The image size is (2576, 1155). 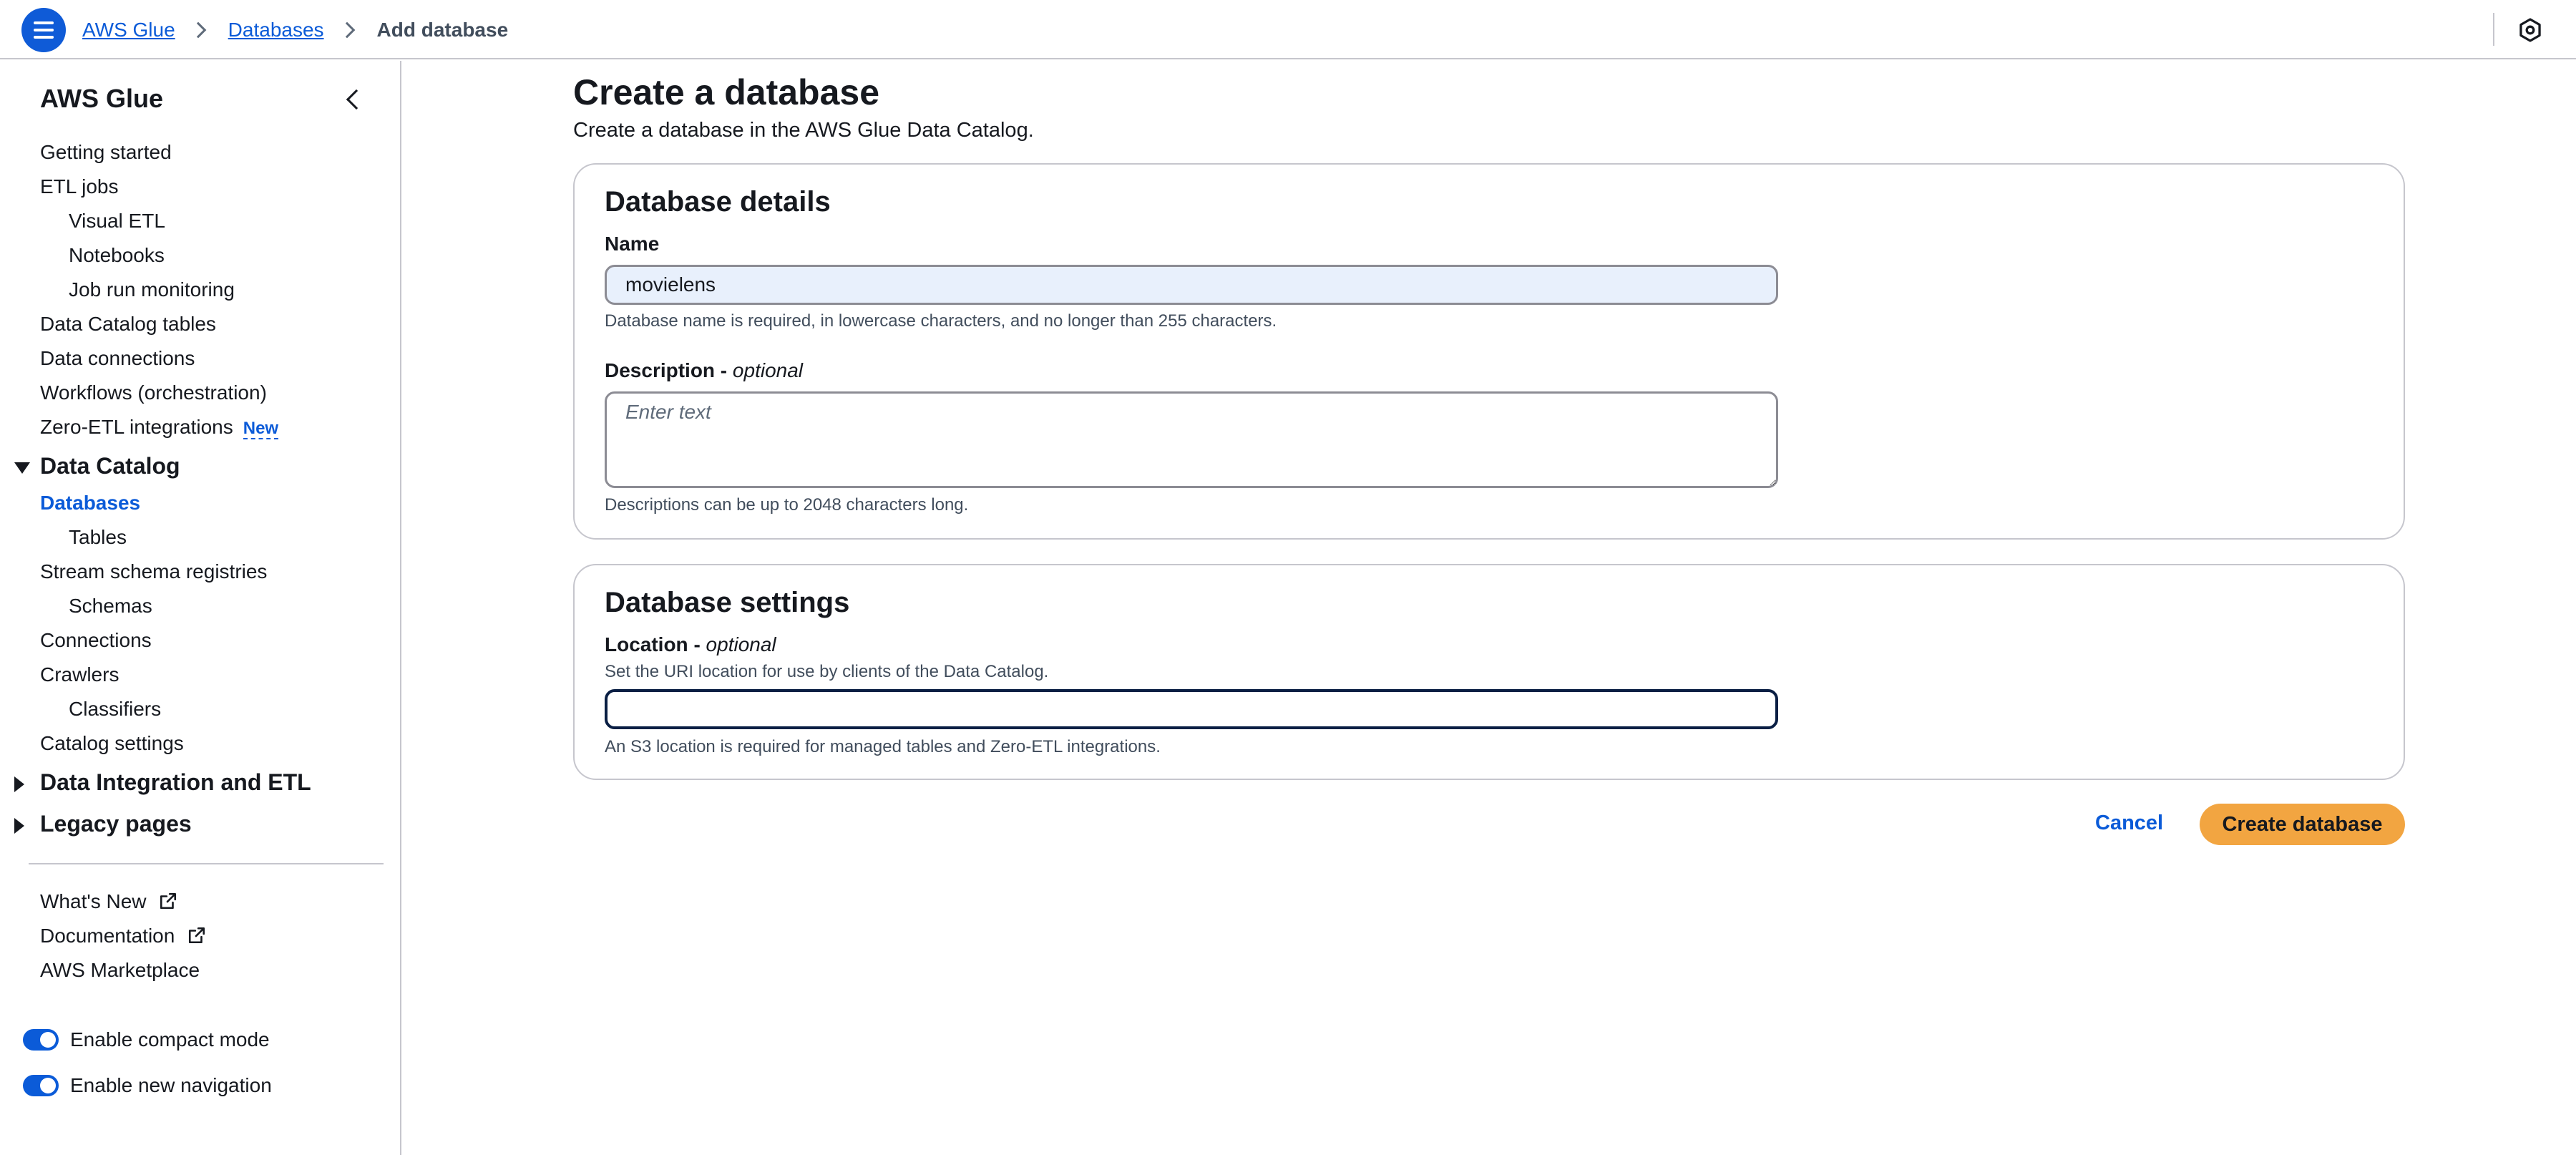 What do you see at coordinates (117, 222) in the screenshot?
I see `sidebar-item-visual-etl: Visual ETL` at bounding box center [117, 222].